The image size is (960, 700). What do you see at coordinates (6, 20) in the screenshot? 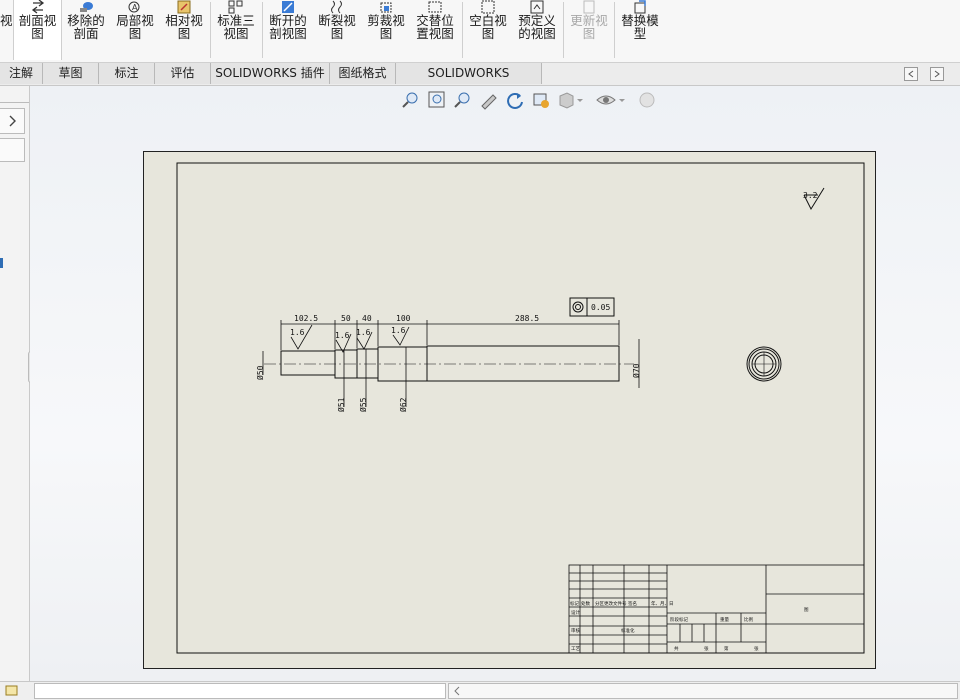
I see `ribbon-button-label: 视` at bounding box center [6, 20].